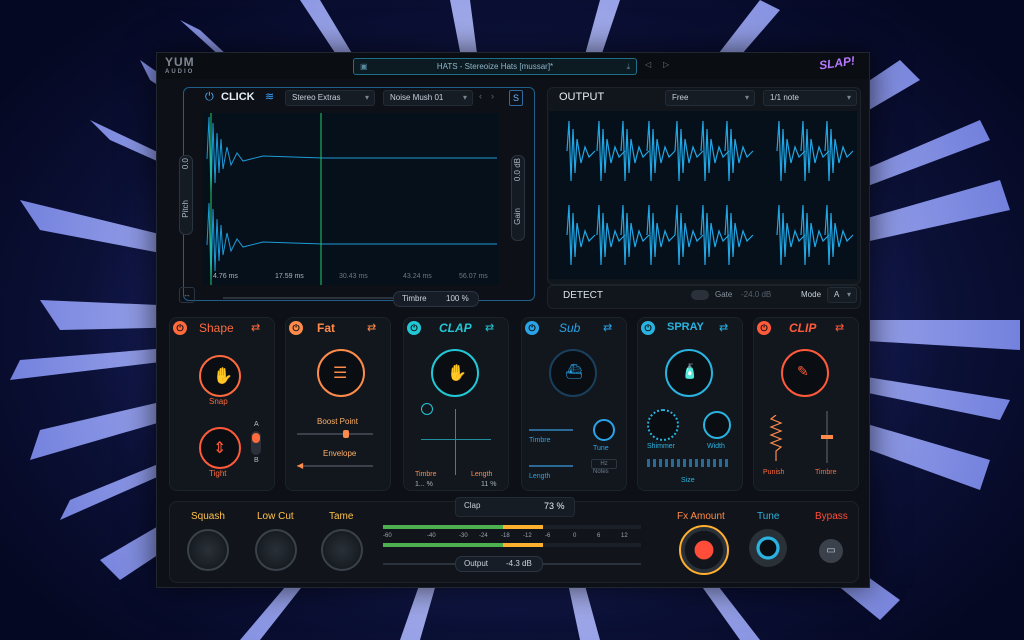 The width and height of the screenshot is (1024, 640). What do you see at coordinates (308, 298) in the screenshot?
I see `timbre-track` at bounding box center [308, 298].